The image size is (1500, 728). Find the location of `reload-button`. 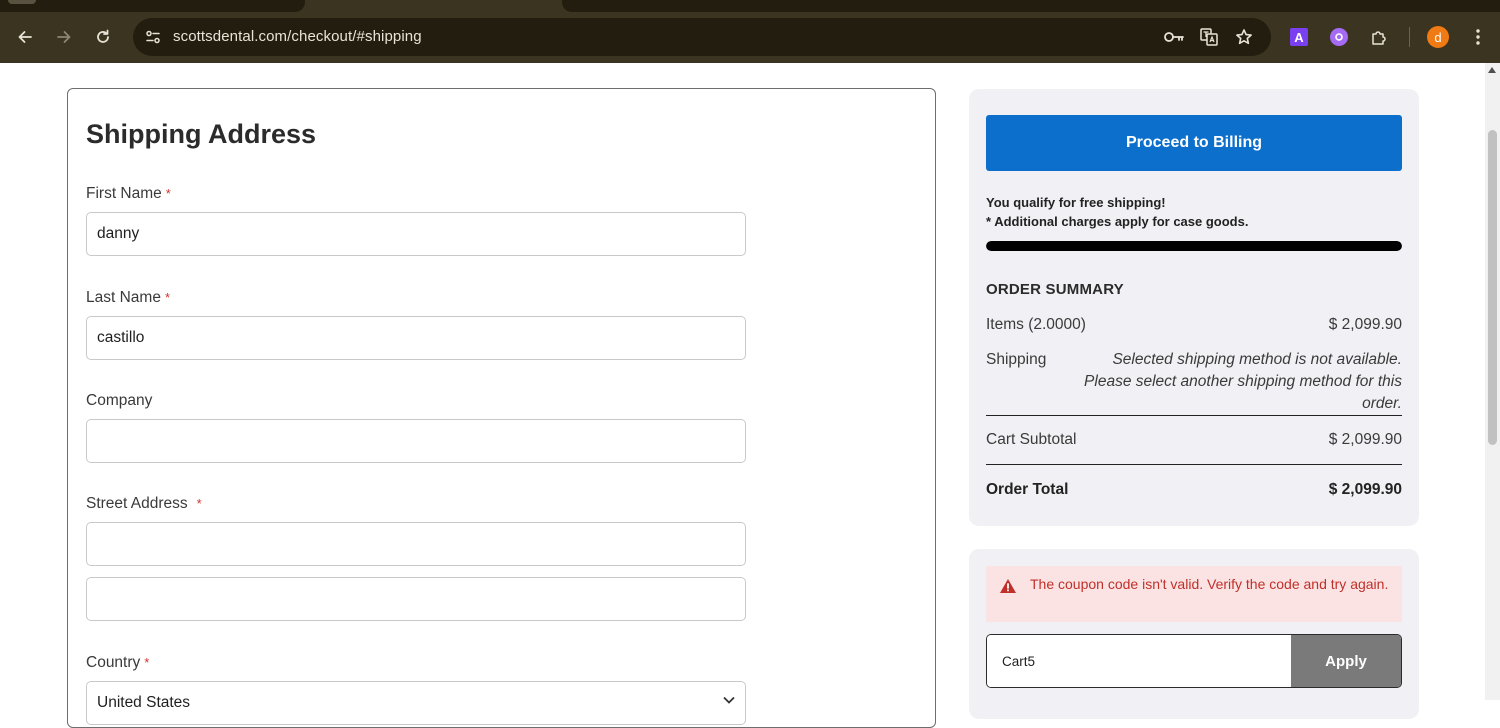

reload-button is located at coordinates (103, 37).